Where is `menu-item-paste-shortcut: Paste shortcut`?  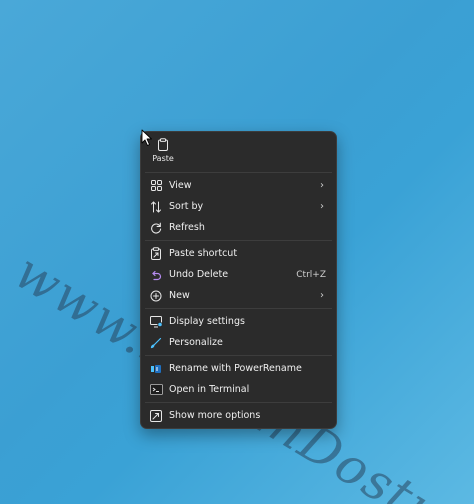
menu-item-paste-shortcut: Paste shortcut is located at coordinates (238, 253).